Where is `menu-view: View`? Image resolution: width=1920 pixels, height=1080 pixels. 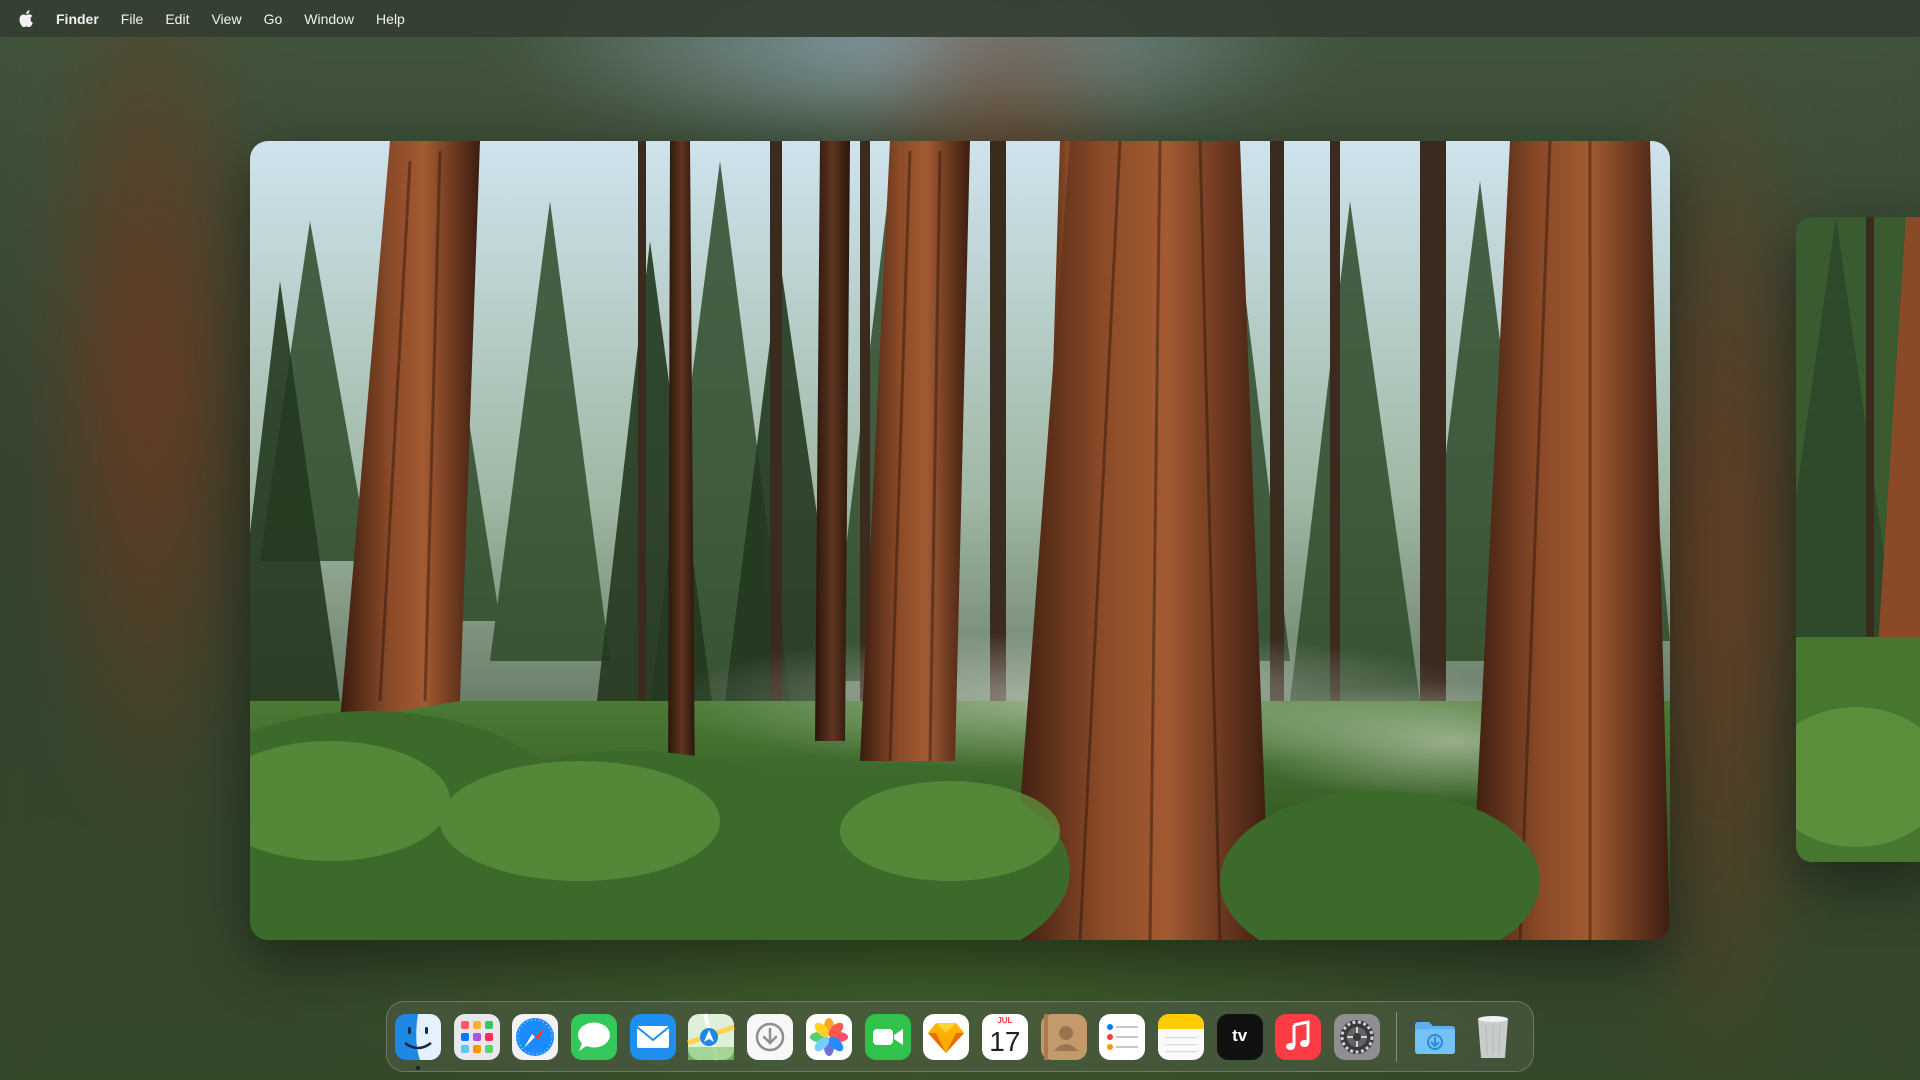
menu-view: View is located at coordinates (226, 19).